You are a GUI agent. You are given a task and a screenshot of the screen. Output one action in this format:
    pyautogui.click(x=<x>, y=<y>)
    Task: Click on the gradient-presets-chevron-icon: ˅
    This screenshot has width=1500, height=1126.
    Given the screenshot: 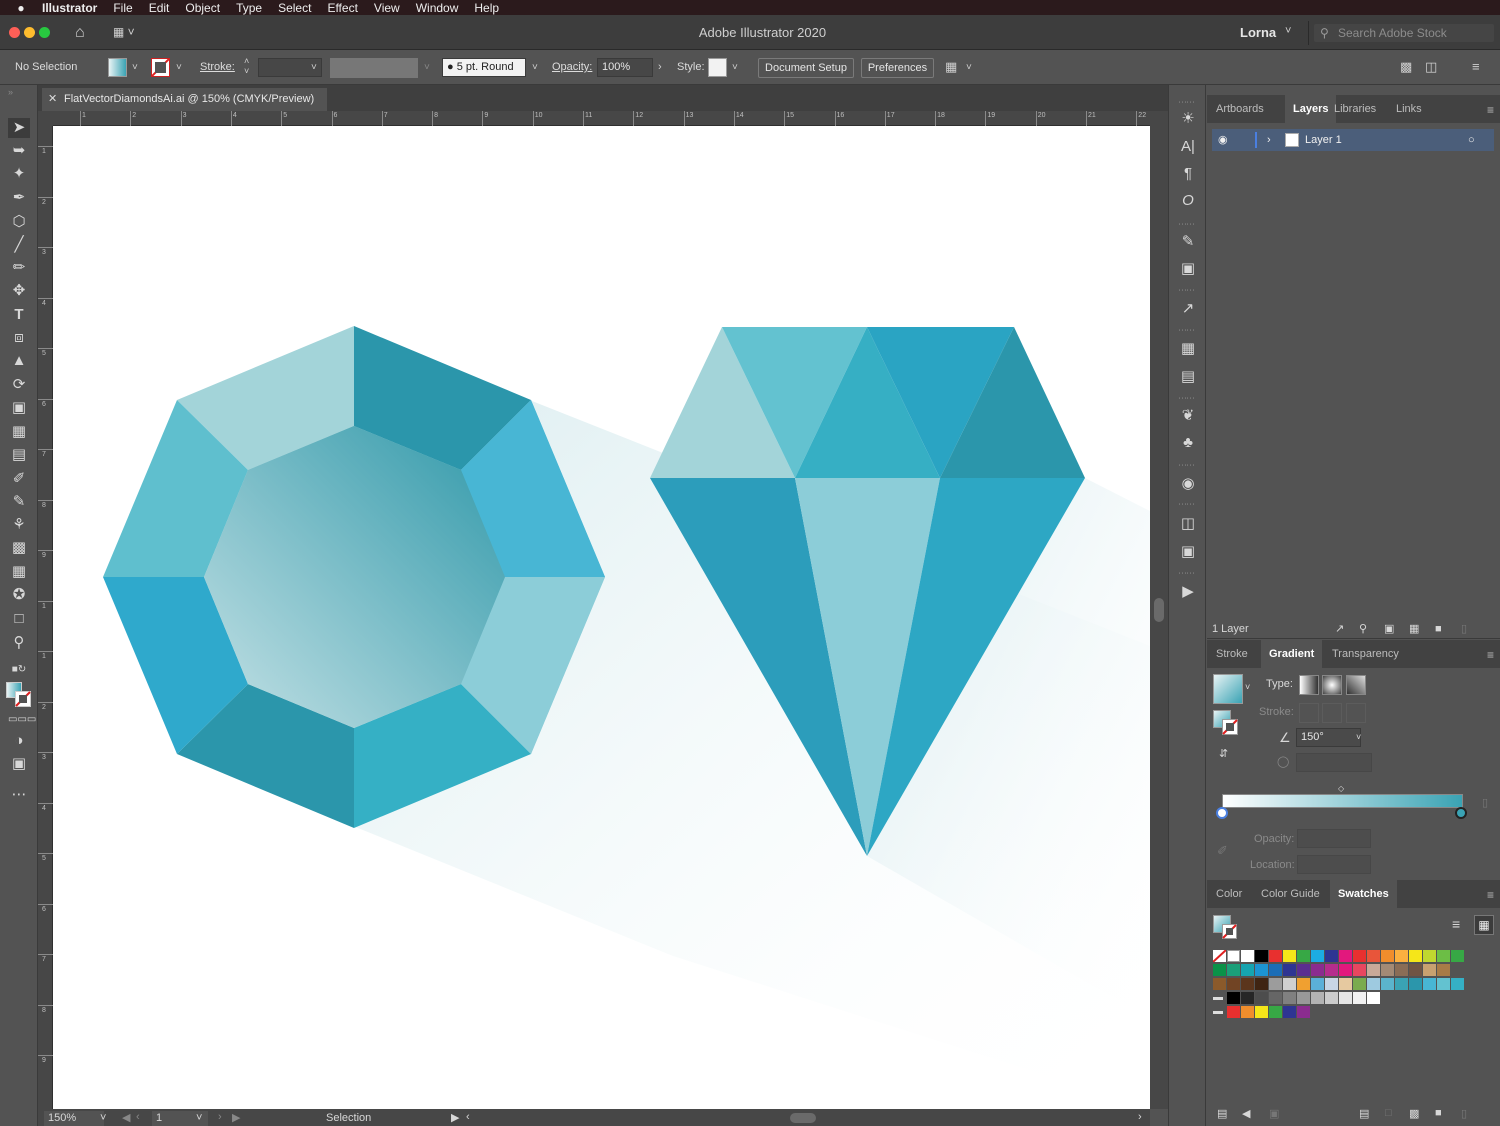 What is the action you would take?
    pyautogui.click(x=1247, y=687)
    